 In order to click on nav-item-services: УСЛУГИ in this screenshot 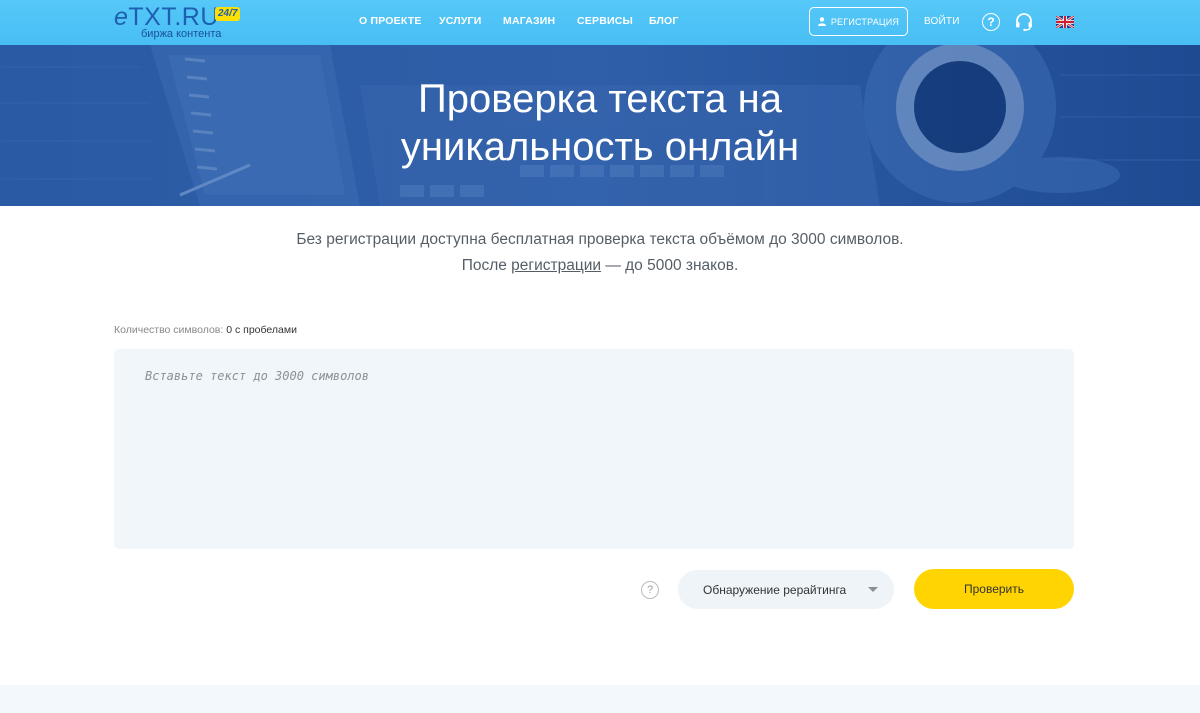, I will do `click(460, 21)`.